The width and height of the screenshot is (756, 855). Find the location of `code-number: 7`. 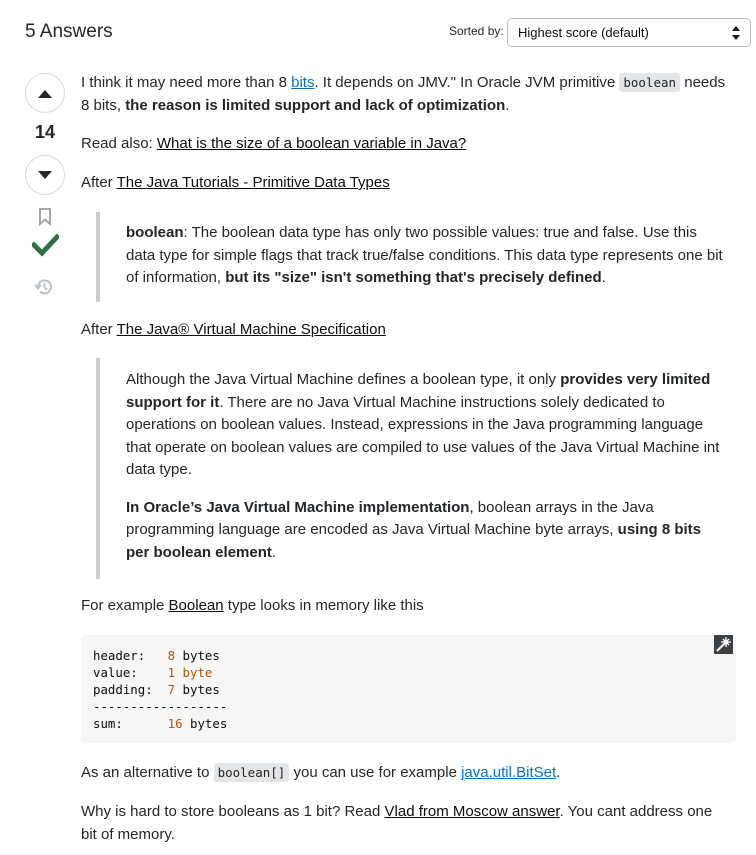

code-number: 7 is located at coordinates (171, 689).